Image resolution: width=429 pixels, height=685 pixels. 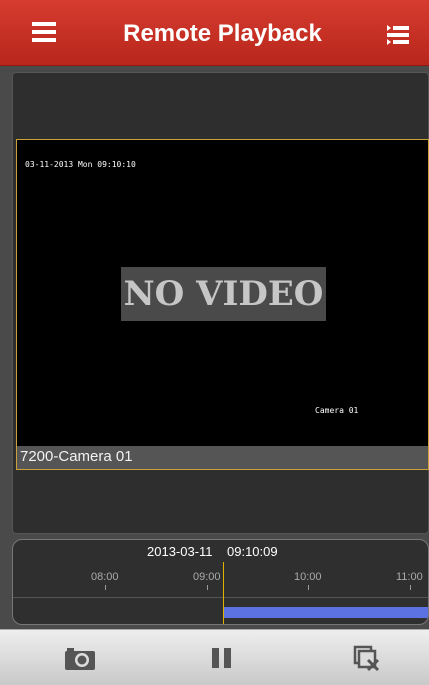 I want to click on pause-icon, so click(x=221, y=658).